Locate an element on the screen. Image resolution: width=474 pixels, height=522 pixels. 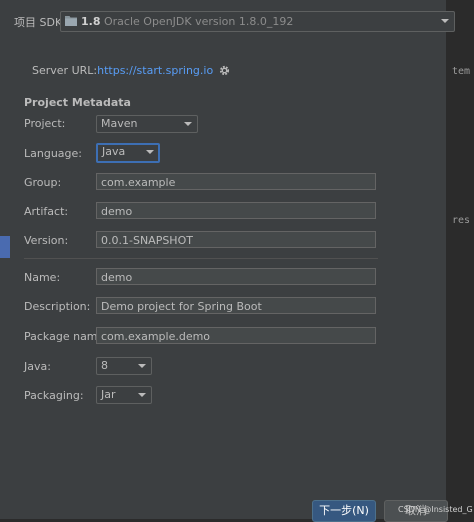
separator is located at coordinates (201, 258).